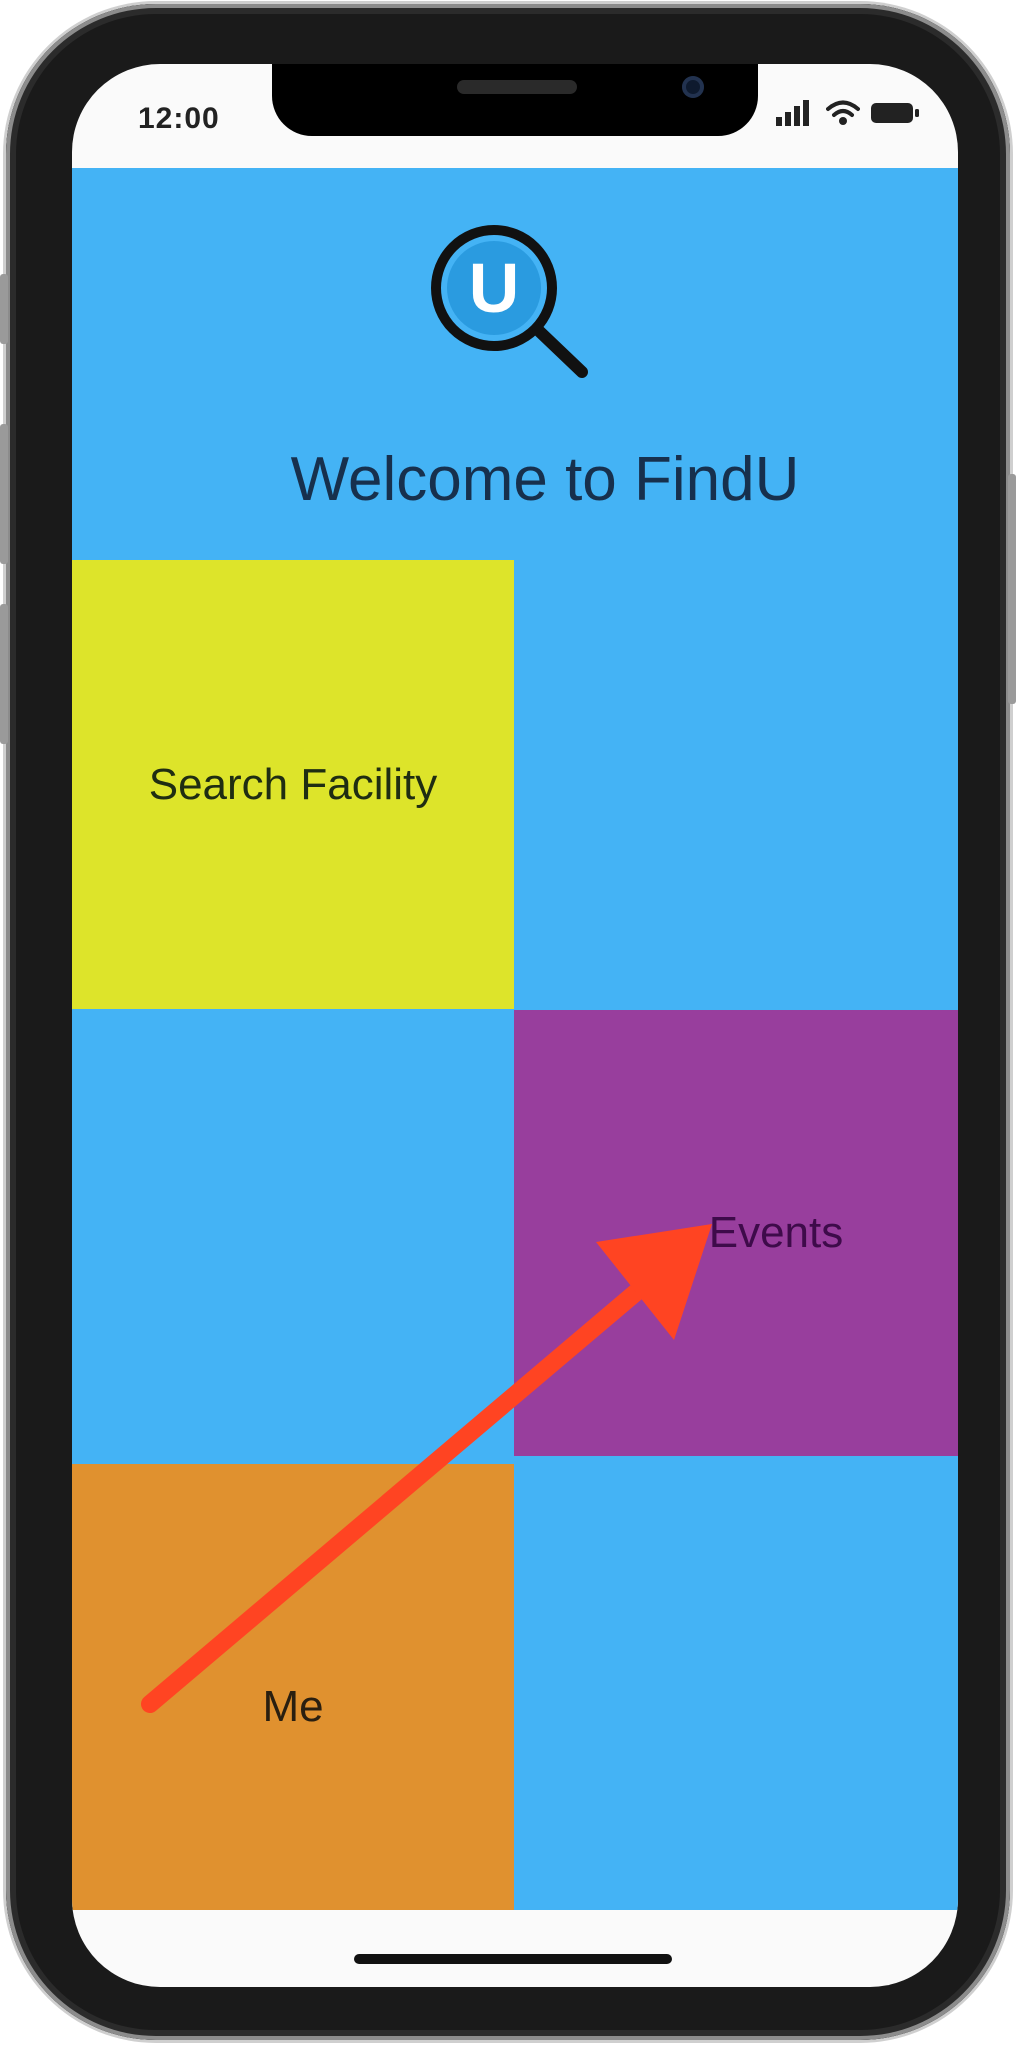  Describe the element at coordinates (843, 112) in the screenshot. I see `wifi-icon` at that location.